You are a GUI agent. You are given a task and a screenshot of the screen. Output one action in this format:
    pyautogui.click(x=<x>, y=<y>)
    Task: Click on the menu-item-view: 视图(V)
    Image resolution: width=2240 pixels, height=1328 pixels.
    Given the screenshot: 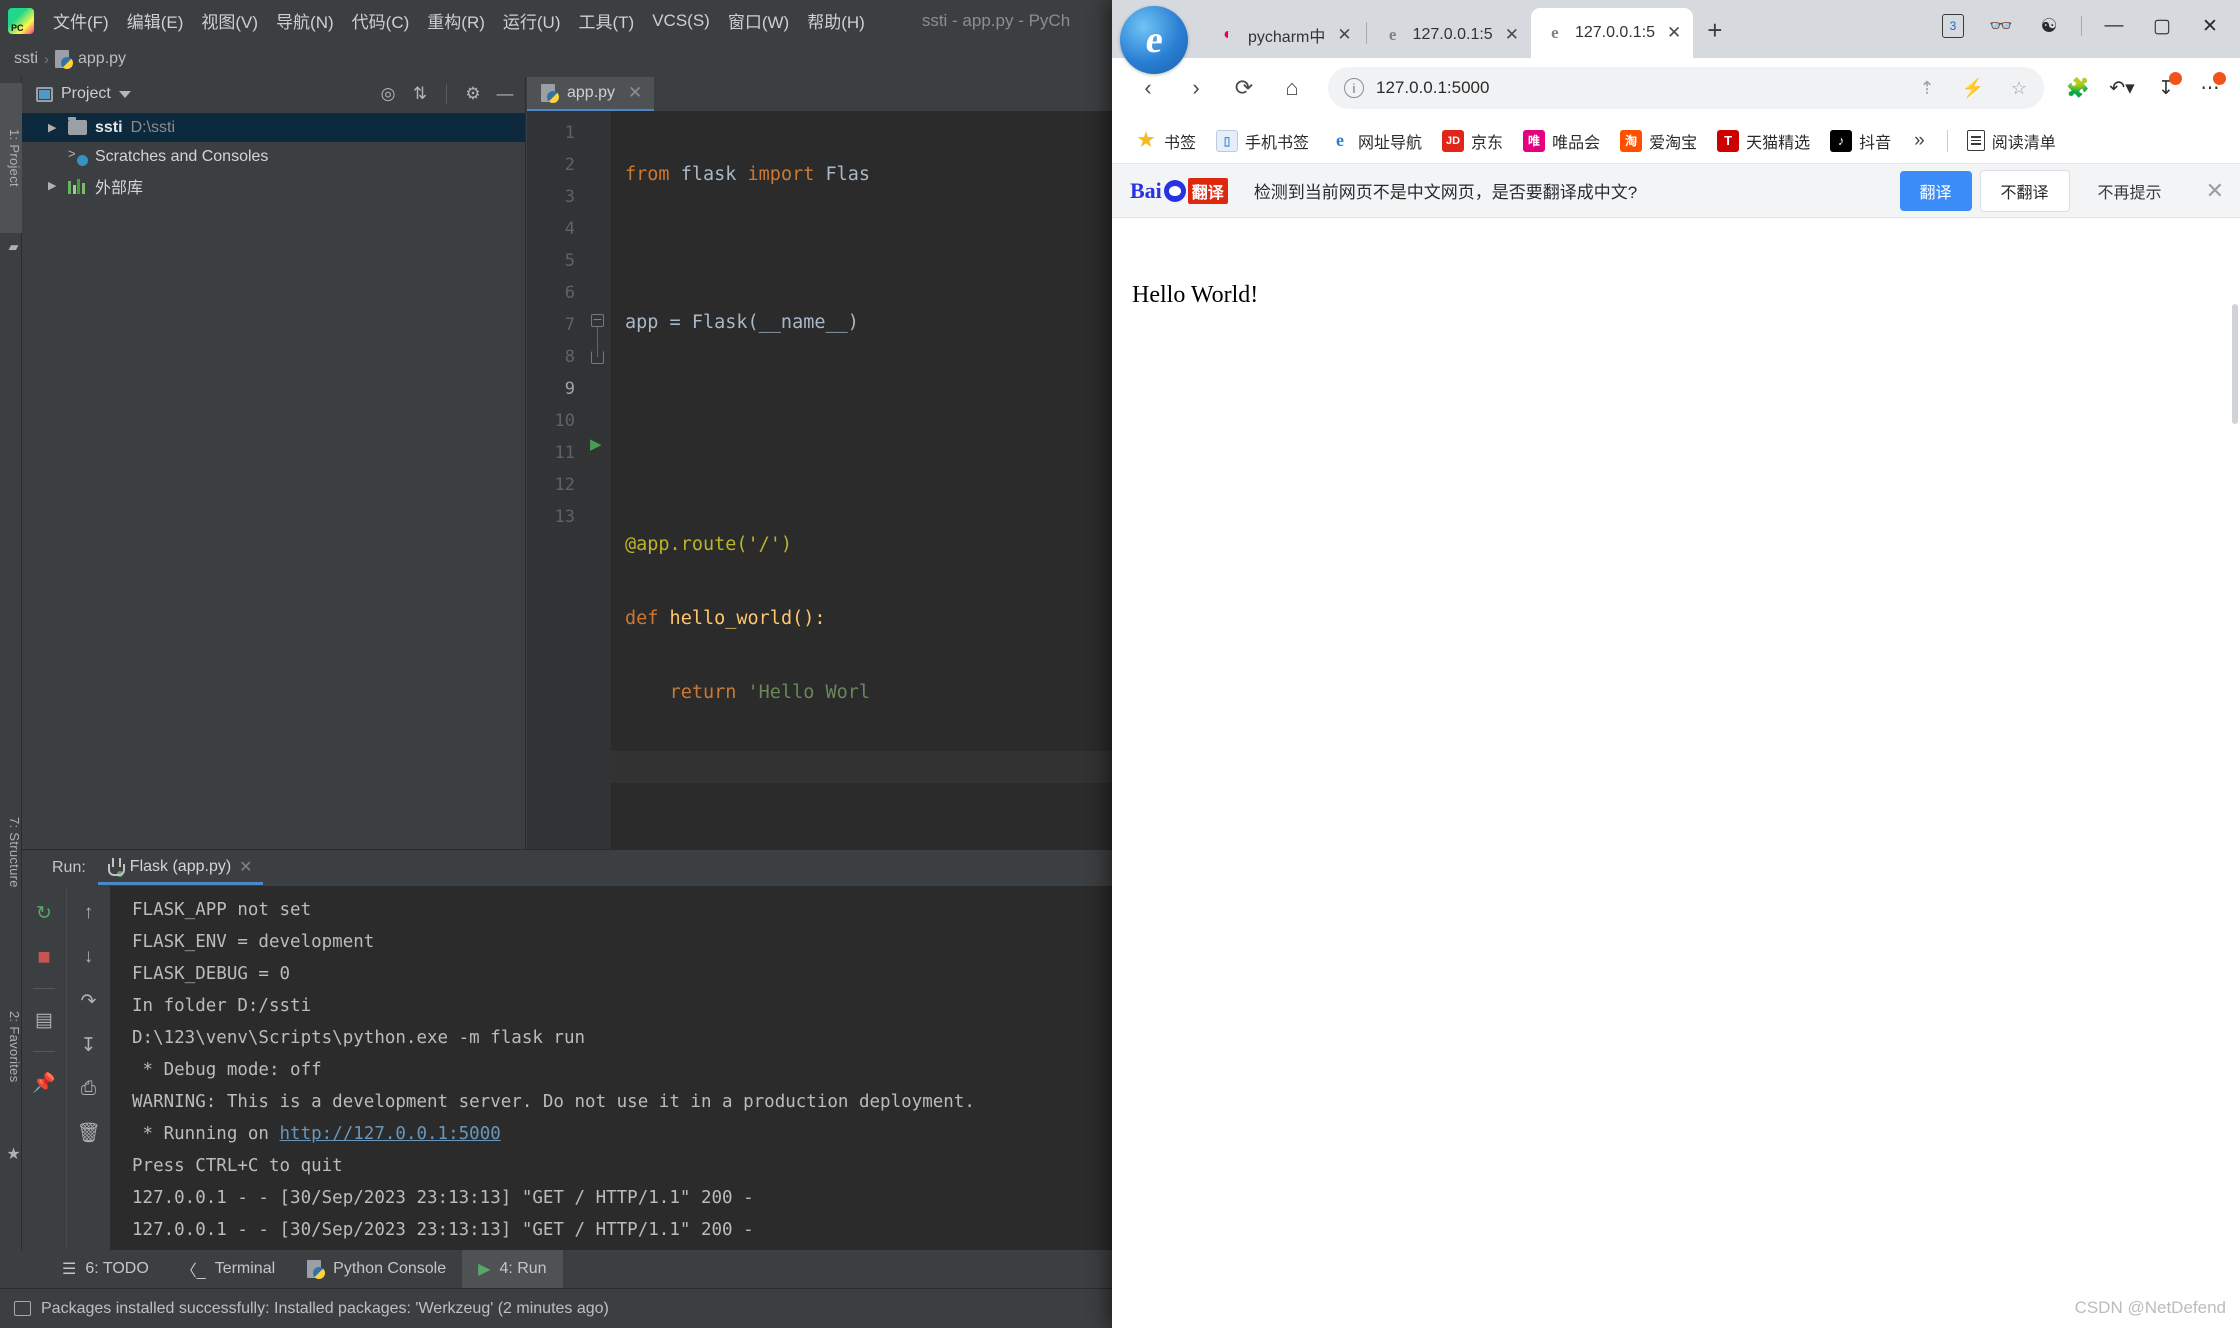 What is the action you would take?
    pyautogui.click(x=229, y=20)
    